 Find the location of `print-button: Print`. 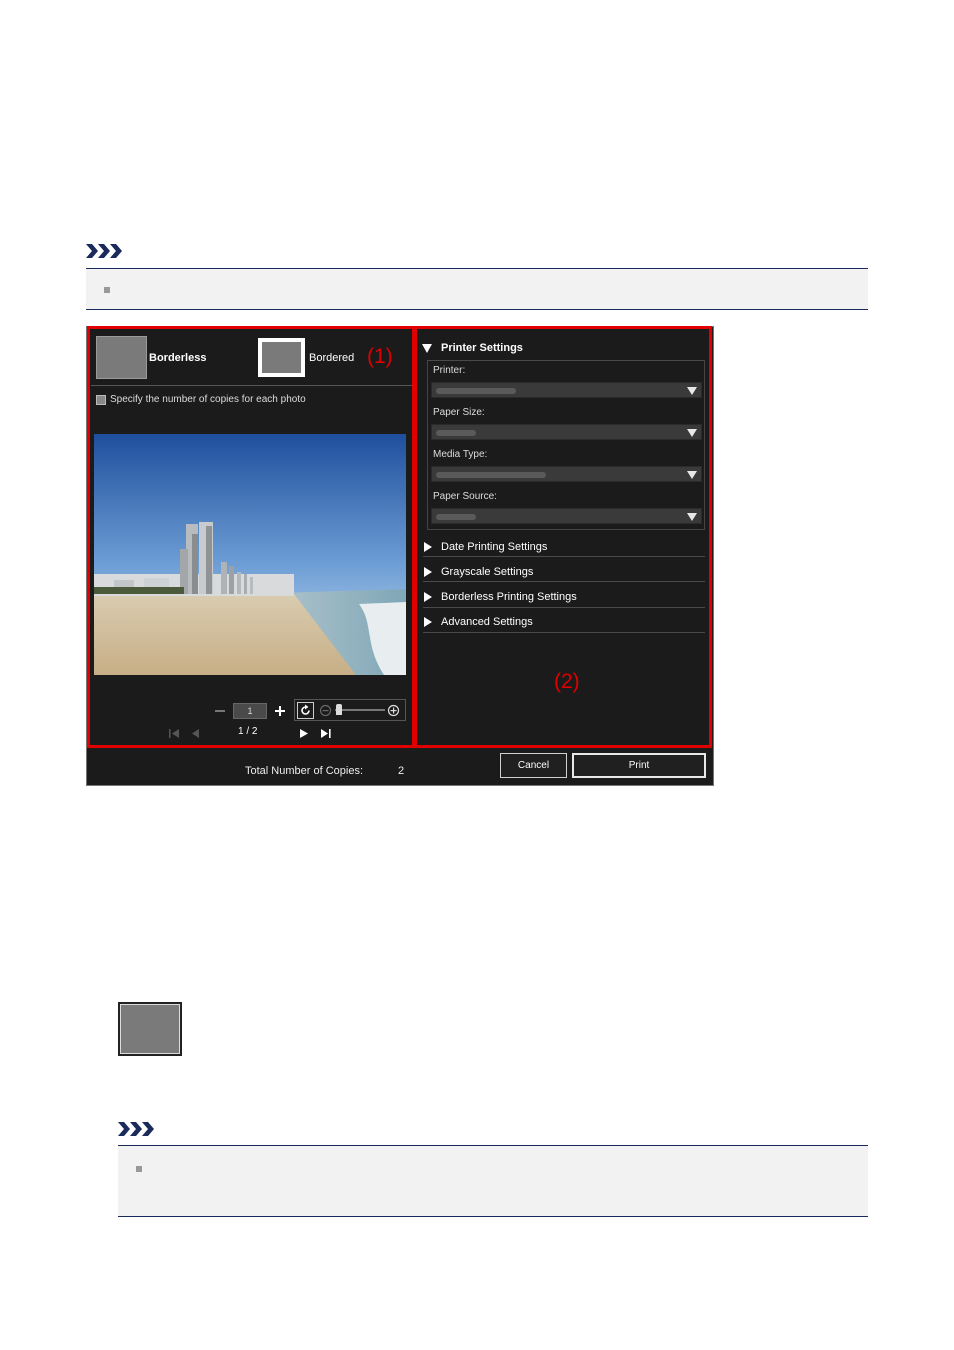

print-button: Print is located at coordinates (639, 765).